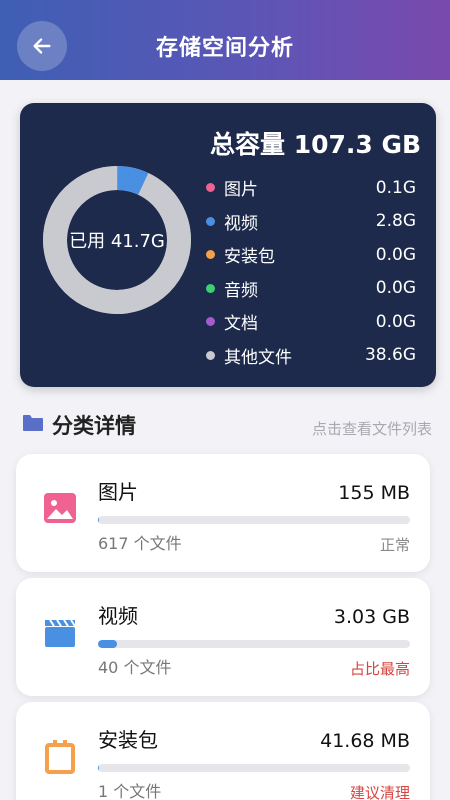 The image size is (450, 800). I want to click on legend-name: 图片, so click(241, 190).